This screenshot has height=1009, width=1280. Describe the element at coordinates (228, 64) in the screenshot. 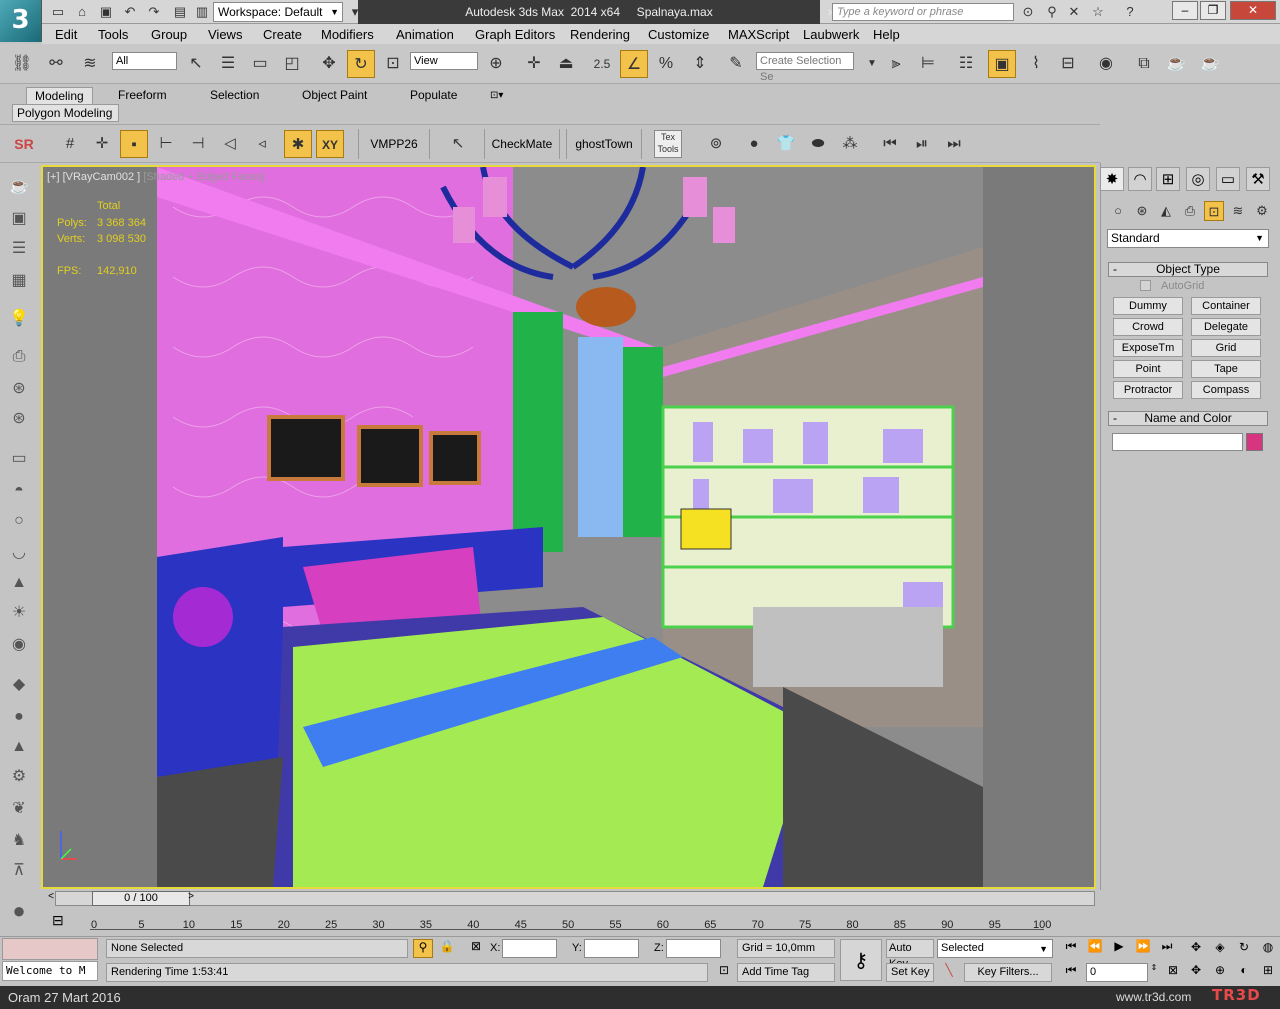

I see `select-by-name-icon: ☰` at that location.